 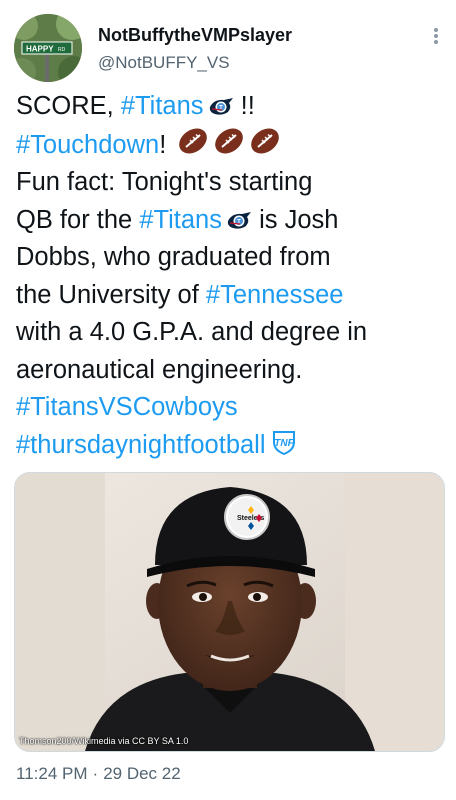 I want to click on tnf-logo-icon: TNF, so click(x=284, y=442).